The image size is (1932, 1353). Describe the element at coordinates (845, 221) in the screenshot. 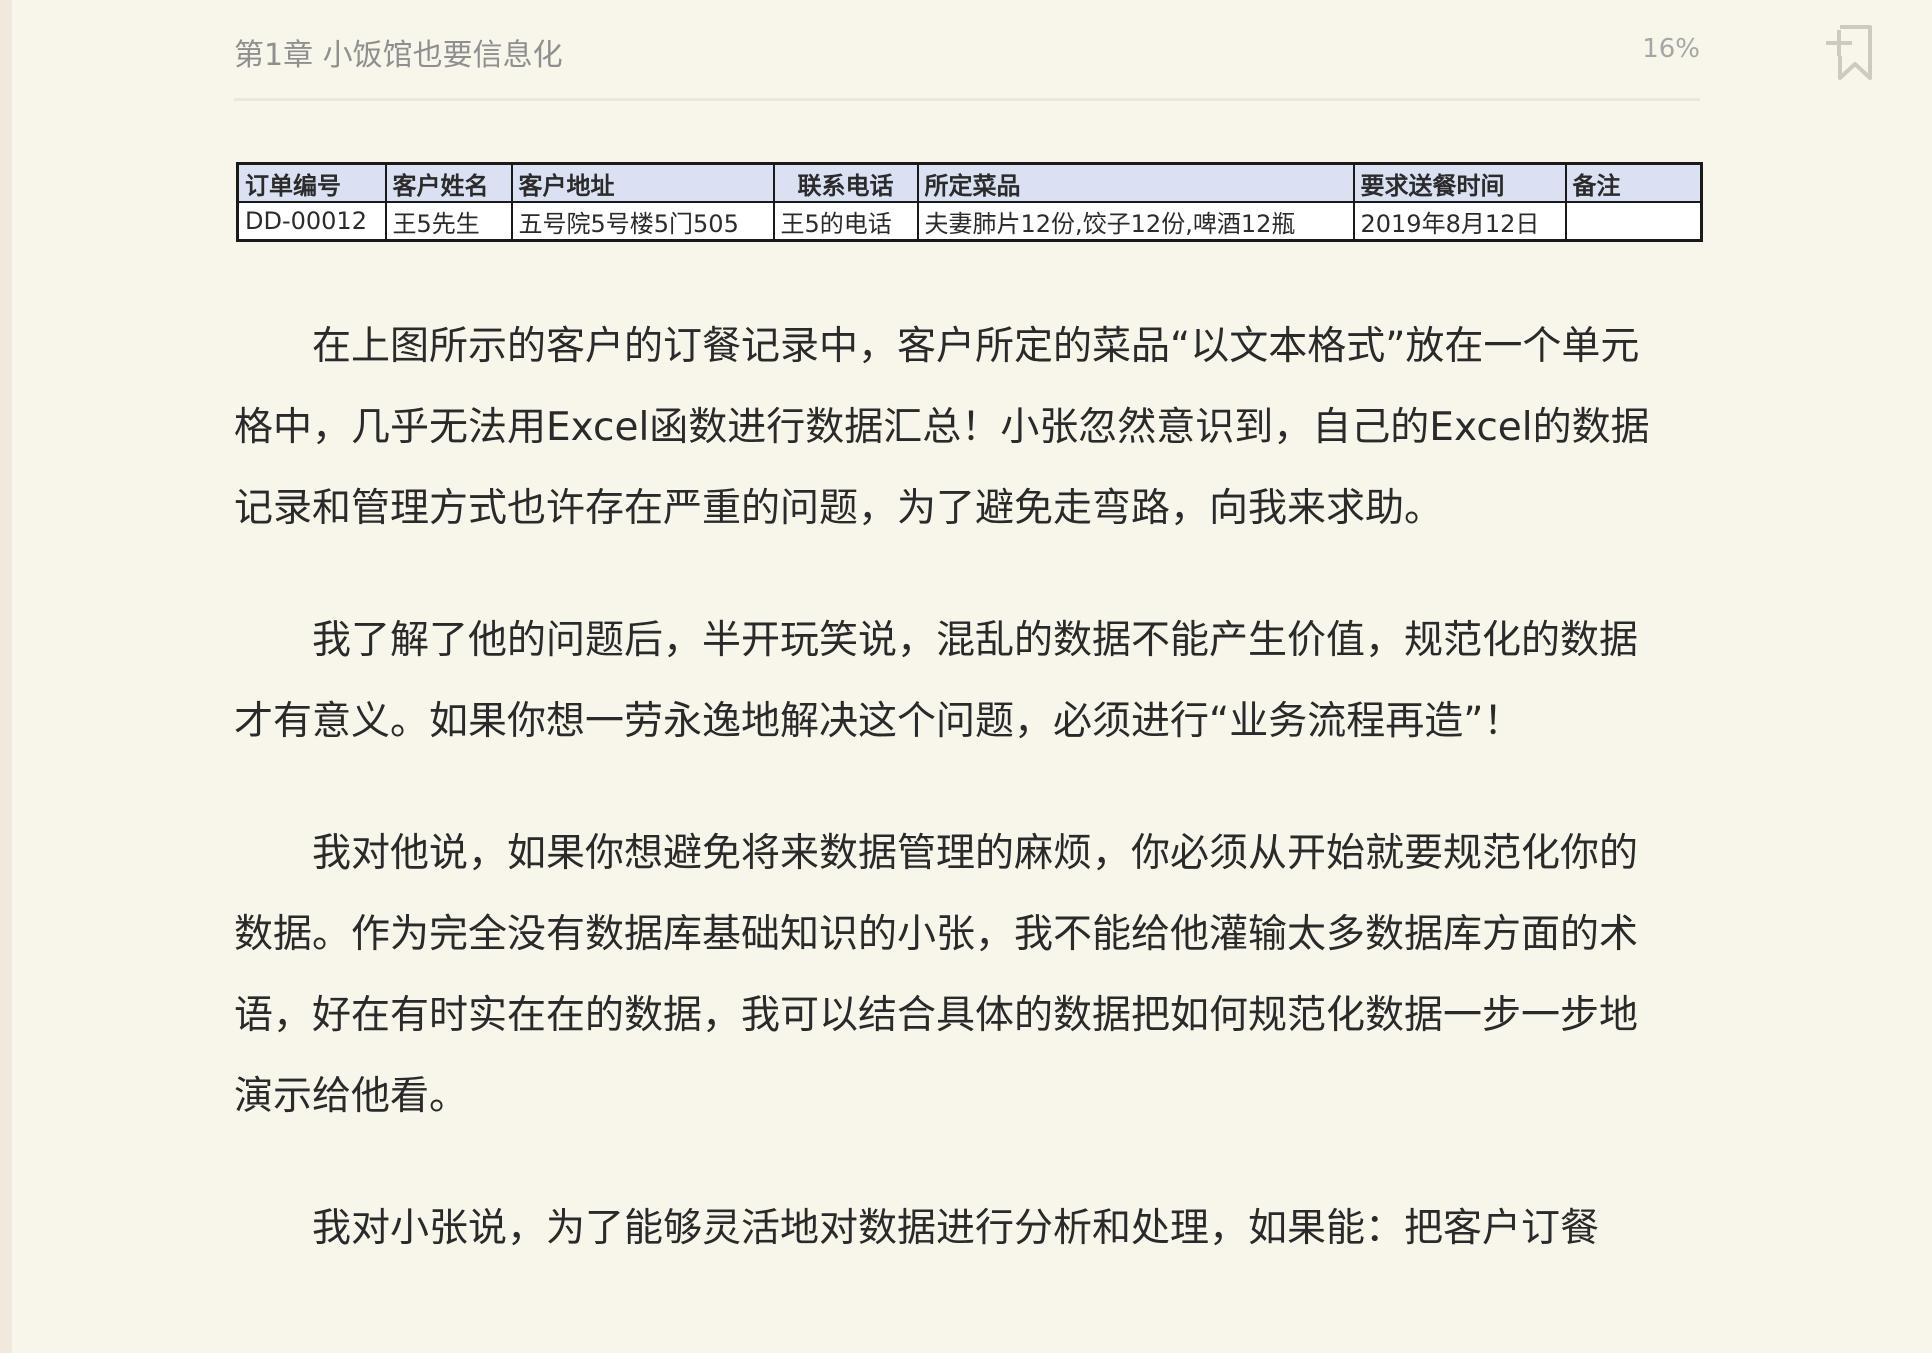

I see `table-cell: 王5的电话` at that location.